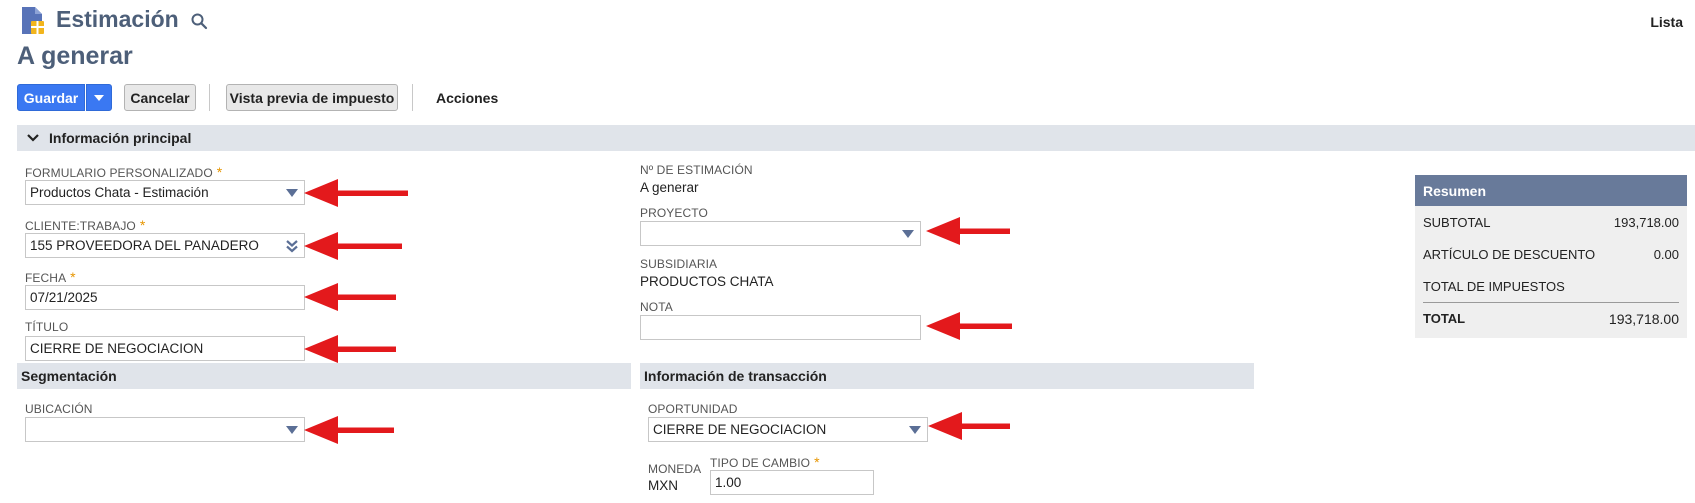  Describe the element at coordinates (674, 213) in the screenshot. I see `project-label: PROYECTO` at that location.